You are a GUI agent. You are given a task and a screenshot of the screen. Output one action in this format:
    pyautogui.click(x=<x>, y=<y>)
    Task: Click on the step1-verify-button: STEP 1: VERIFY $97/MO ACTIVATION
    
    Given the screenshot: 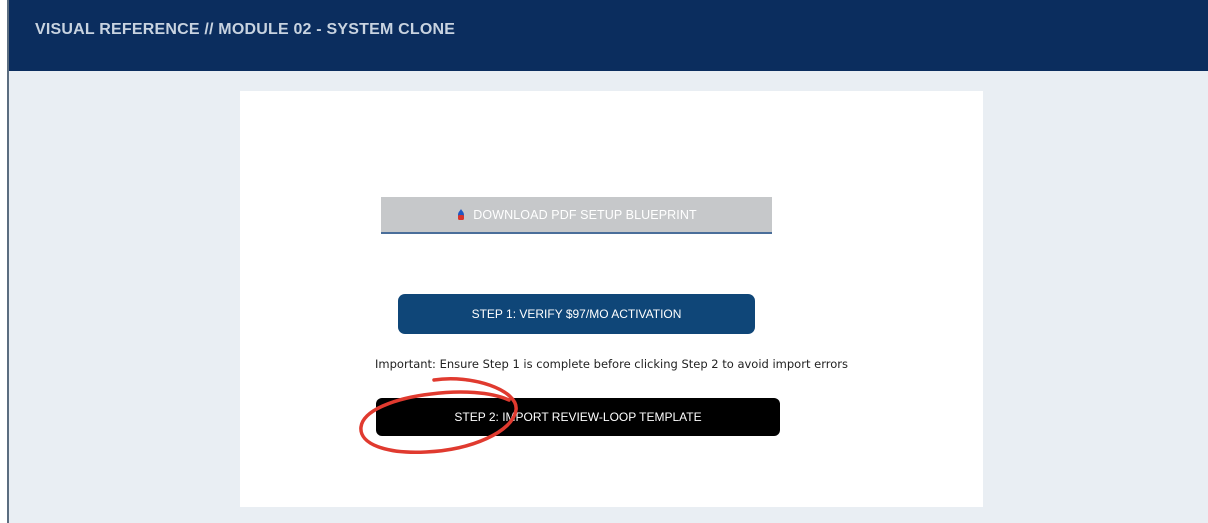 What is the action you would take?
    pyautogui.click(x=576, y=314)
    